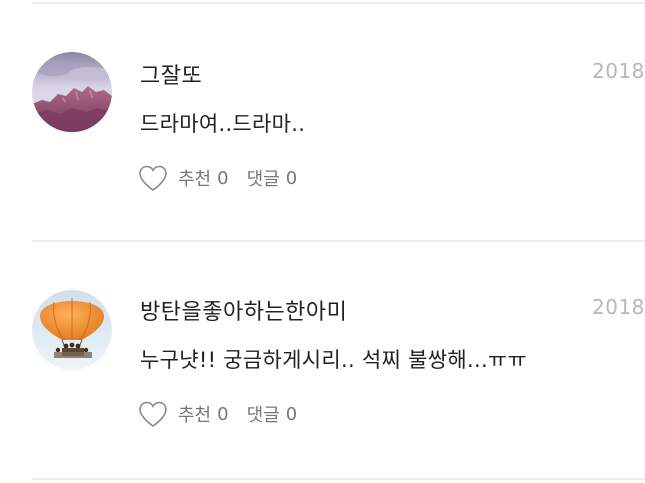 The width and height of the screenshot is (645, 483). Describe the element at coordinates (223, 124) in the screenshot. I see `comment-text: 드라마여..드라마..` at that location.